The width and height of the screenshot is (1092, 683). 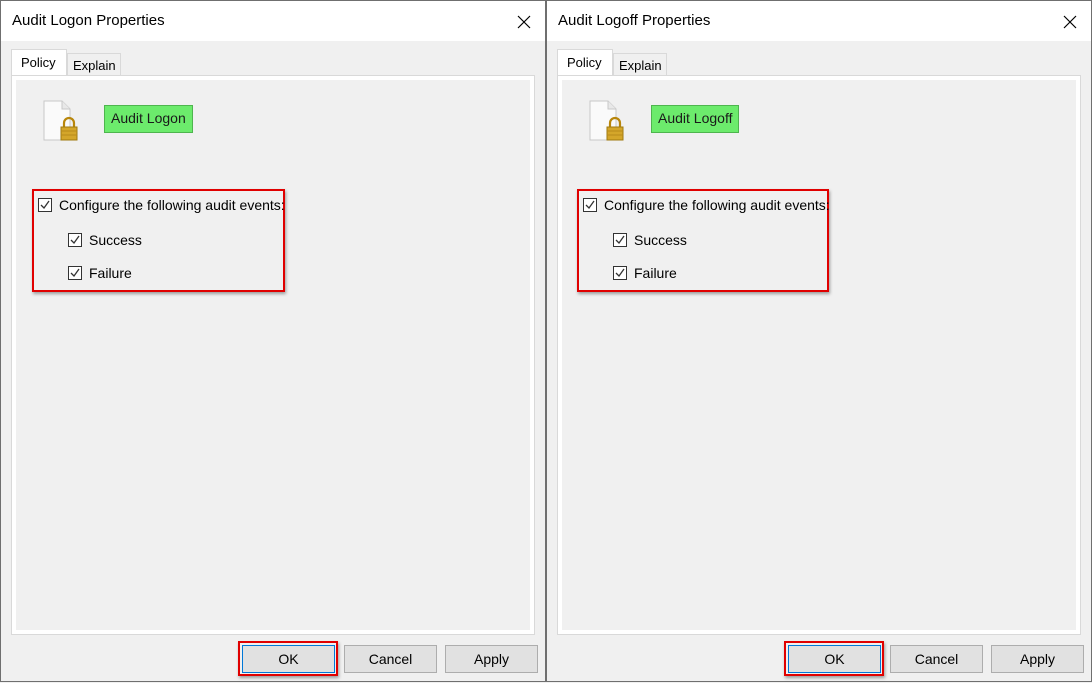 What do you see at coordinates (695, 119) in the screenshot?
I see `policy-name-label: Audit Logoff` at bounding box center [695, 119].